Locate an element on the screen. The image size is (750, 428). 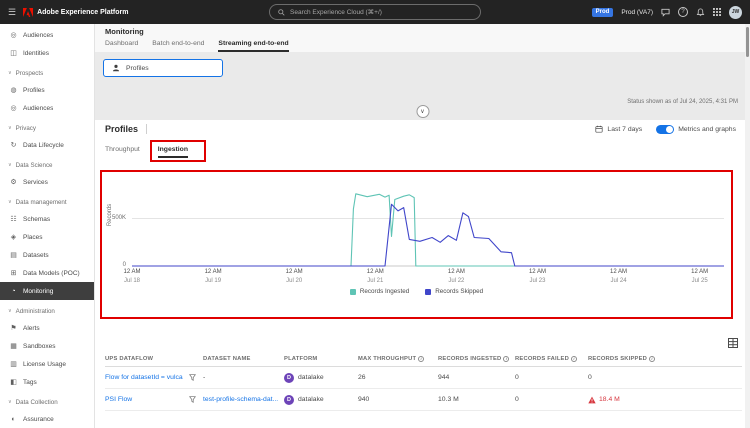
records-skipped-warning-cell: 18.4 M is located at coordinates (665, 400).